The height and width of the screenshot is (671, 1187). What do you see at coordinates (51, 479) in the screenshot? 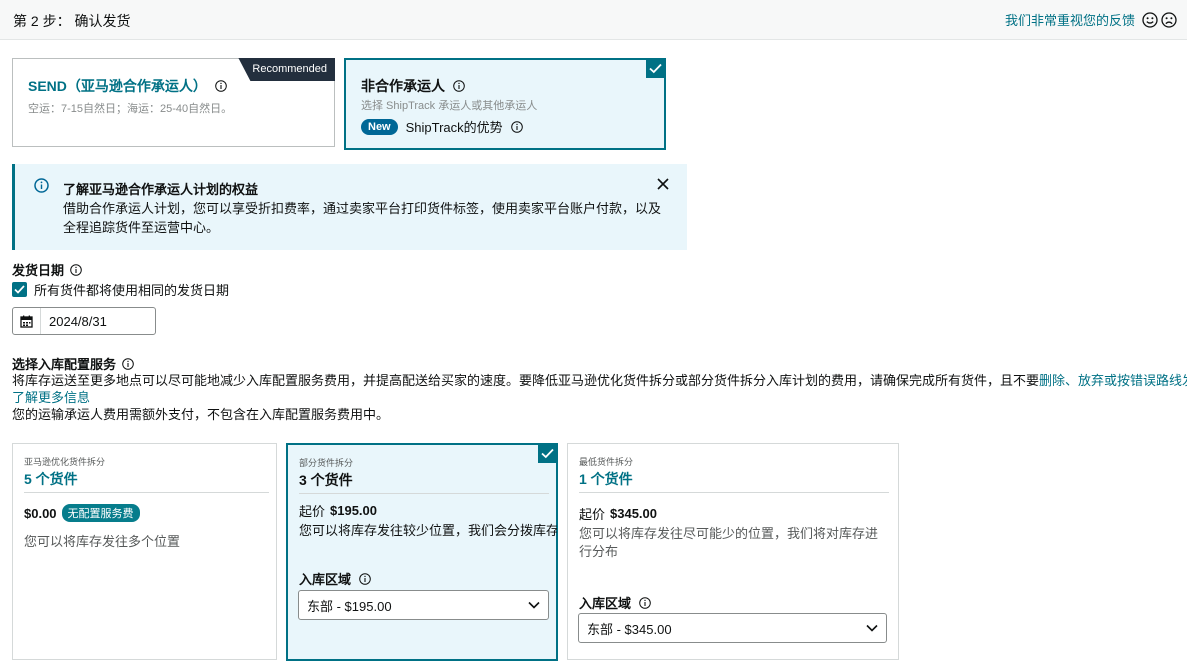
I see `option-shipment-count: 5 个货件` at bounding box center [51, 479].